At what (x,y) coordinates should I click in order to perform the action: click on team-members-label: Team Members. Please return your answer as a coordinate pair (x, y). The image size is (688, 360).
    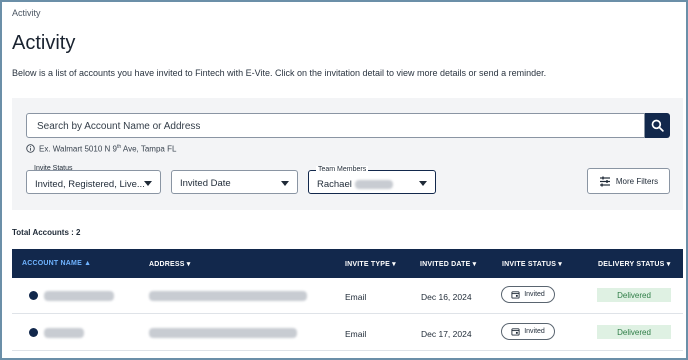
    Looking at the image, I should click on (342, 169).